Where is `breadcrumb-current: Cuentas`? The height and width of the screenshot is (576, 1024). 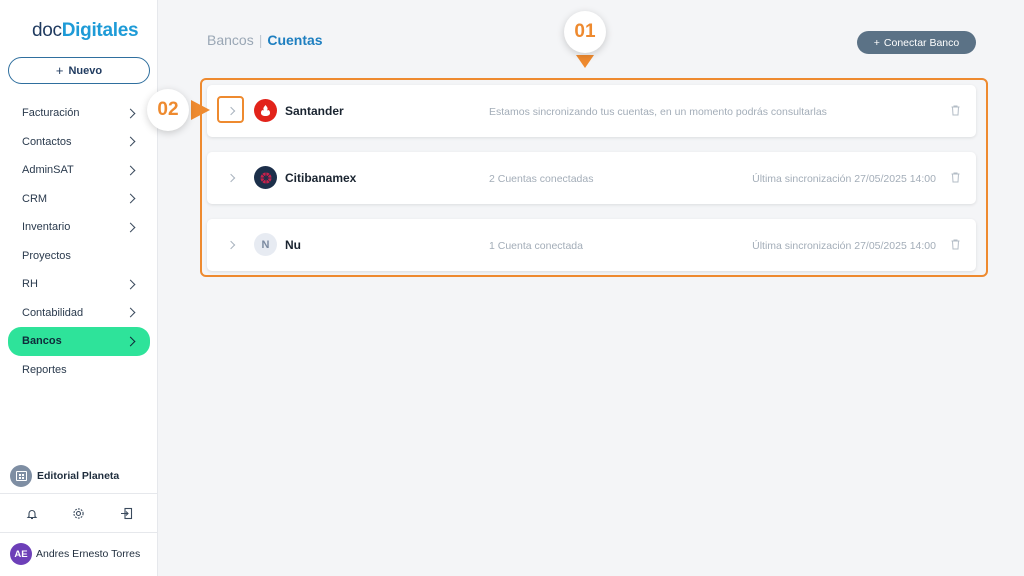 breadcrumb-current: Cuentas is located at coordinates (295, 40).